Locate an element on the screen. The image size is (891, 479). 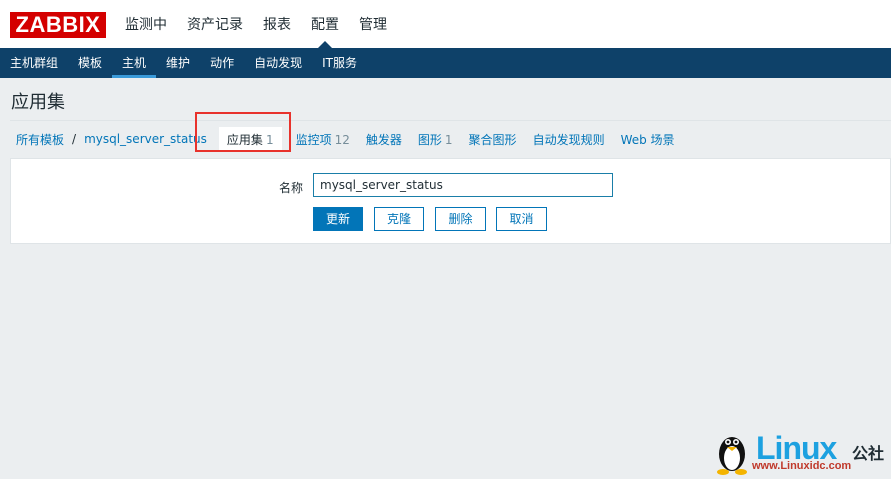
subnav-host-groups: 主机群组 is located at coordinates (34, 63).